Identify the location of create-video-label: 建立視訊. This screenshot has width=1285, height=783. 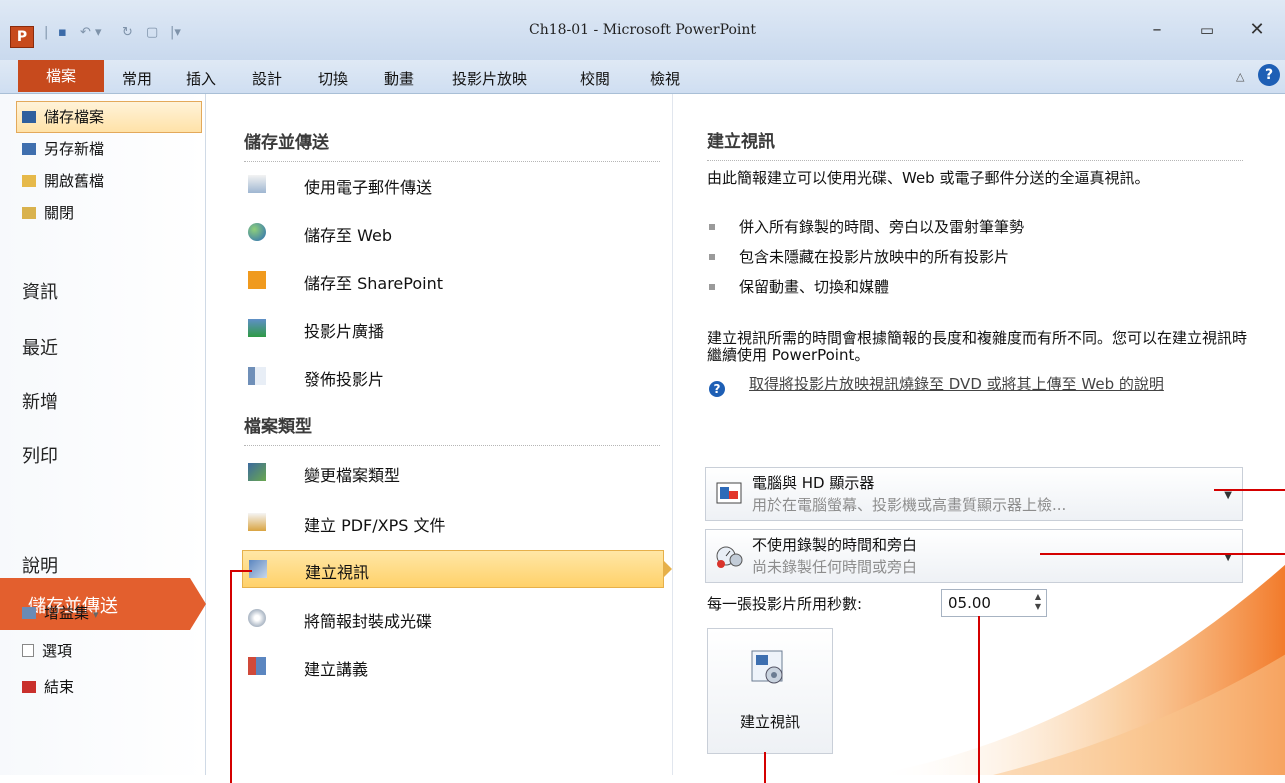
(337, 572).